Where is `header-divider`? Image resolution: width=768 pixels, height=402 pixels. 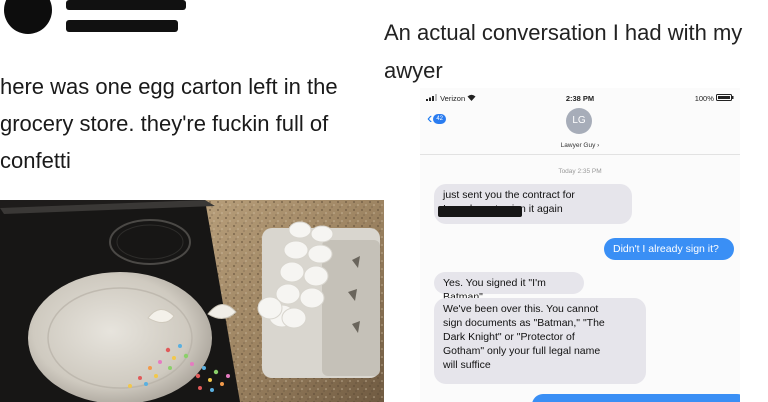 header-divider is located at coordinates (580, 154).